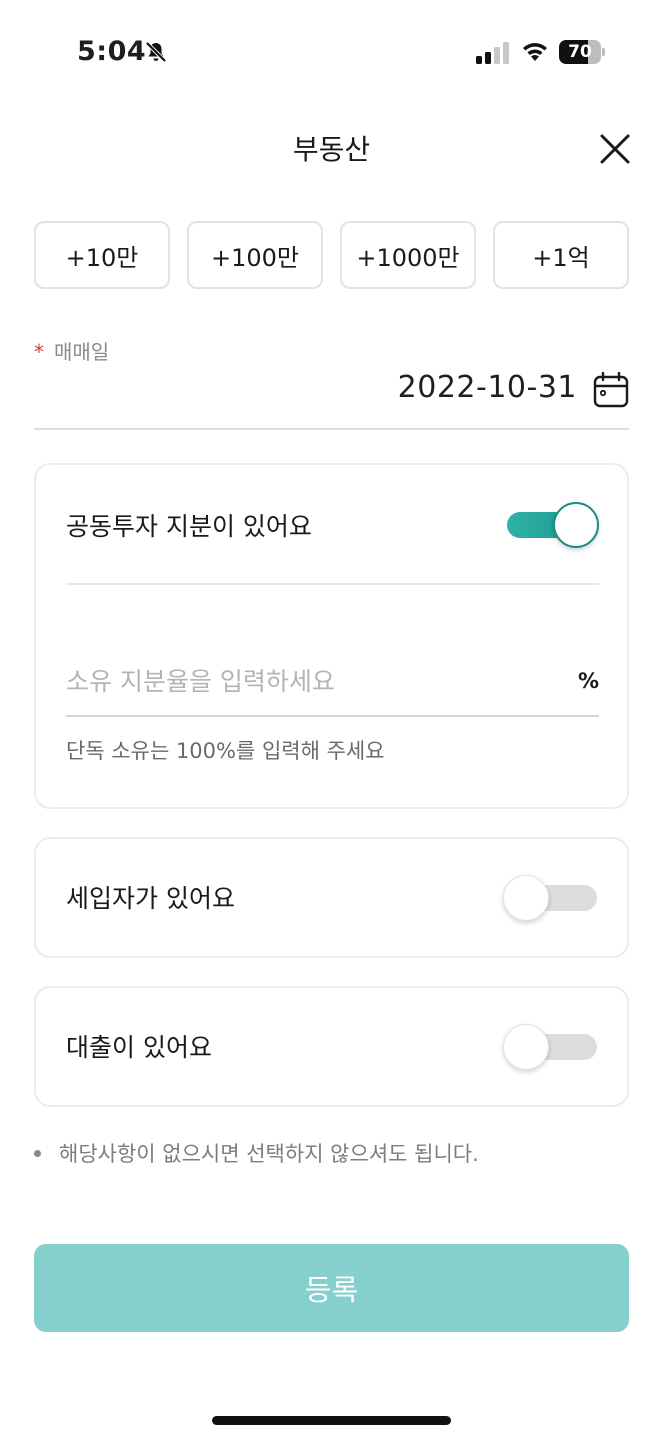 The height and width of the screenshot is (1440, 663). I want to click on sale-date-label: * 매매일, so click(71, 350).